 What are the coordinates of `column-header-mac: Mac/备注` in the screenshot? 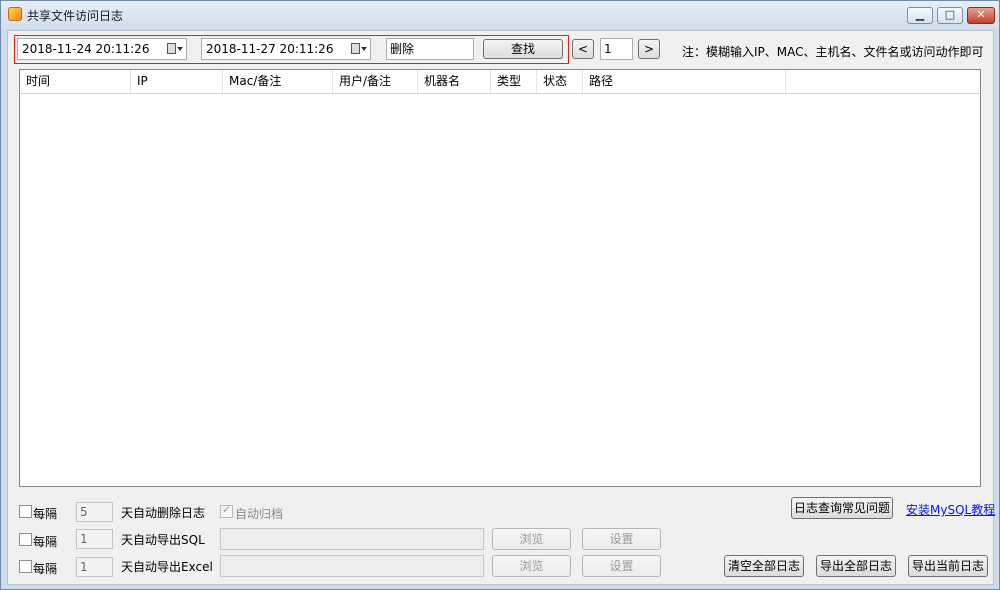 It's located at (278, 81).